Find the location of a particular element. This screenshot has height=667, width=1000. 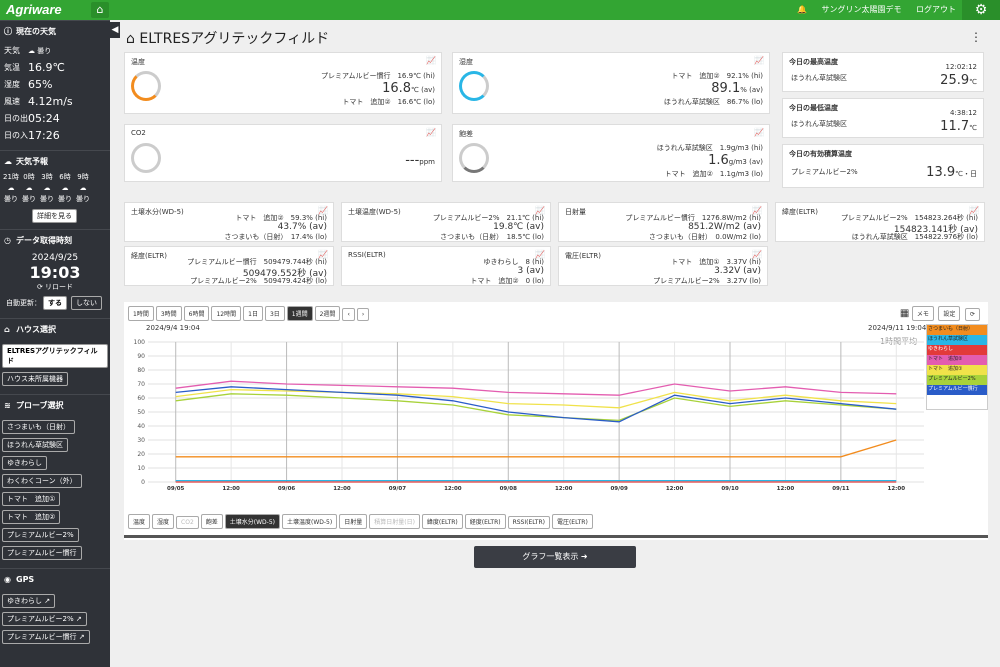

app-logo: Agriware is located at coordinates (34, 9).